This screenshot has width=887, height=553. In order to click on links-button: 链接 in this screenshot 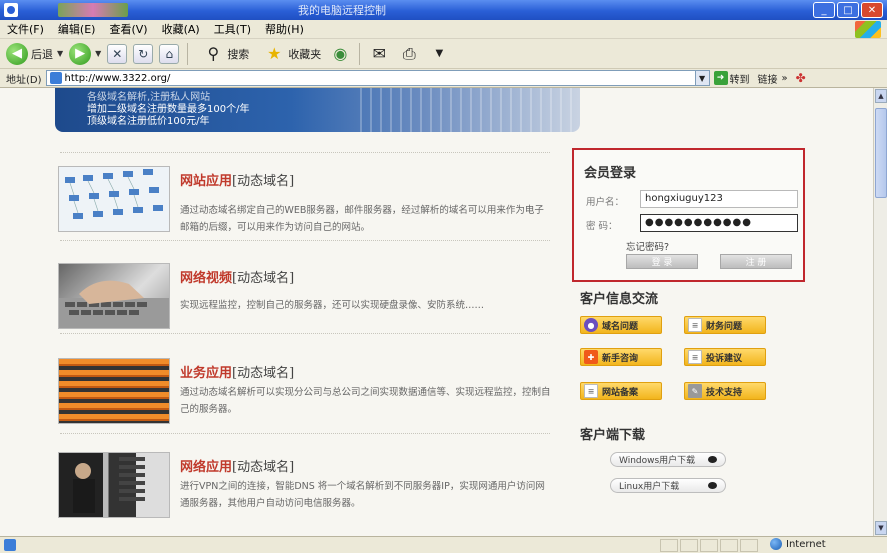, I will do `click(768, 78)`.